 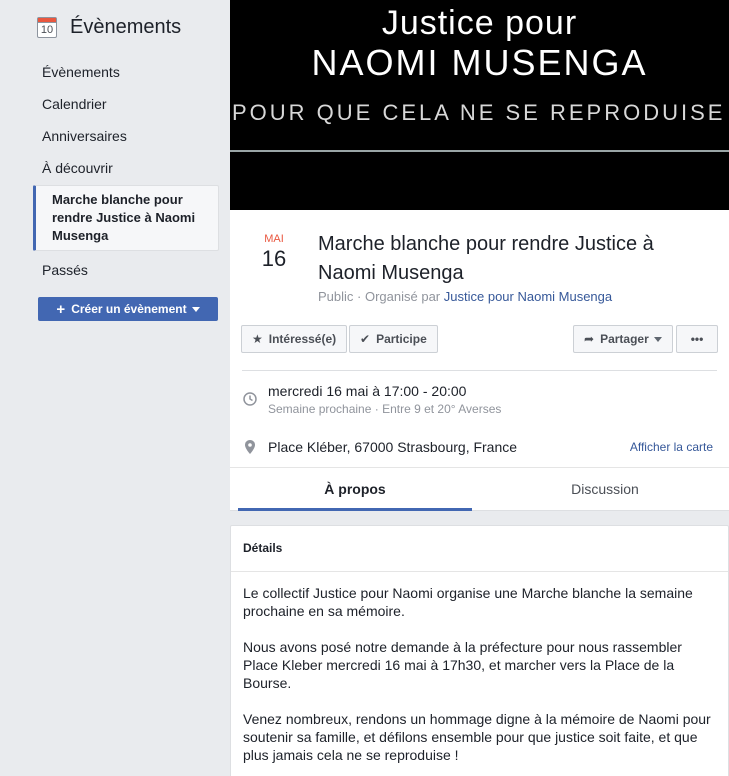 What do you see at coordinates (250, 400) in the screenshot?
I see `clock-icon` at bounding box center [250, 400].